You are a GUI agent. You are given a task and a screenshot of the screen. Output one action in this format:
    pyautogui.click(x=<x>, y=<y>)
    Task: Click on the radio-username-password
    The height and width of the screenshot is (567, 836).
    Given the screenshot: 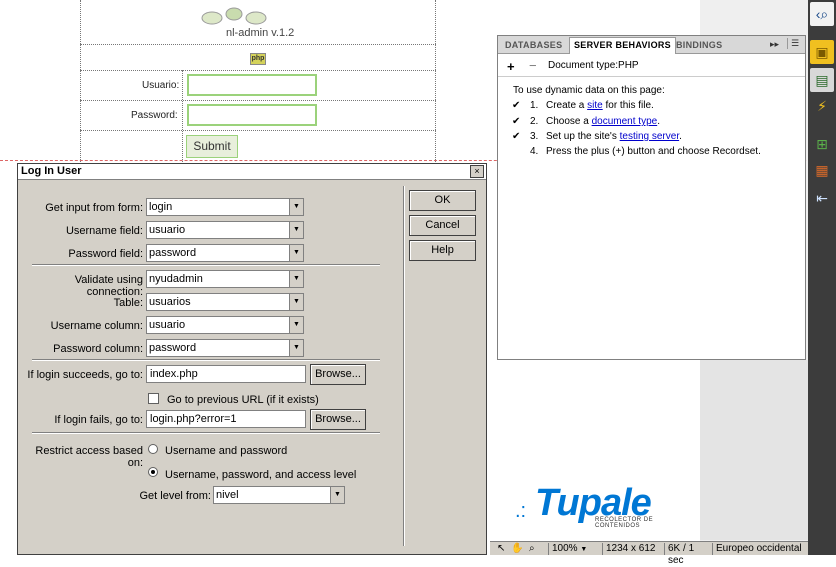 What is the action you would take?
    pyautogui.click(x=153, y=449)
    